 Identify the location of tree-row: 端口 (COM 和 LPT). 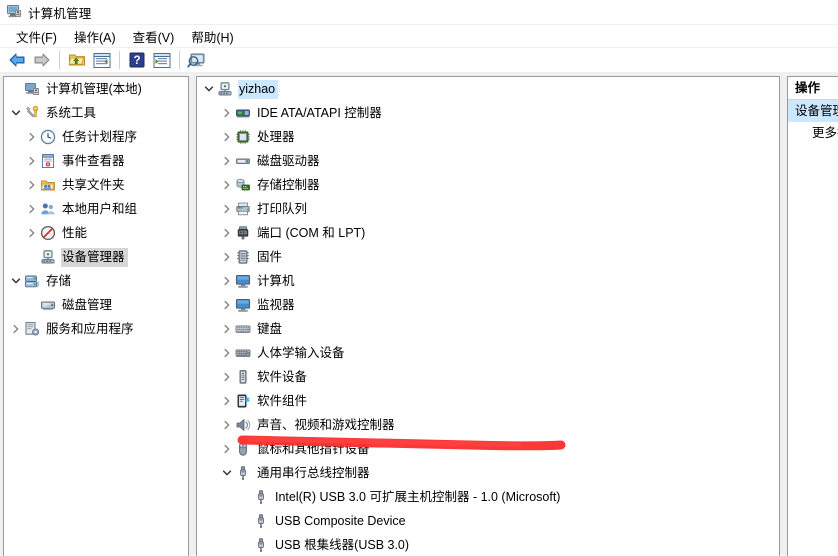
(488, 233).